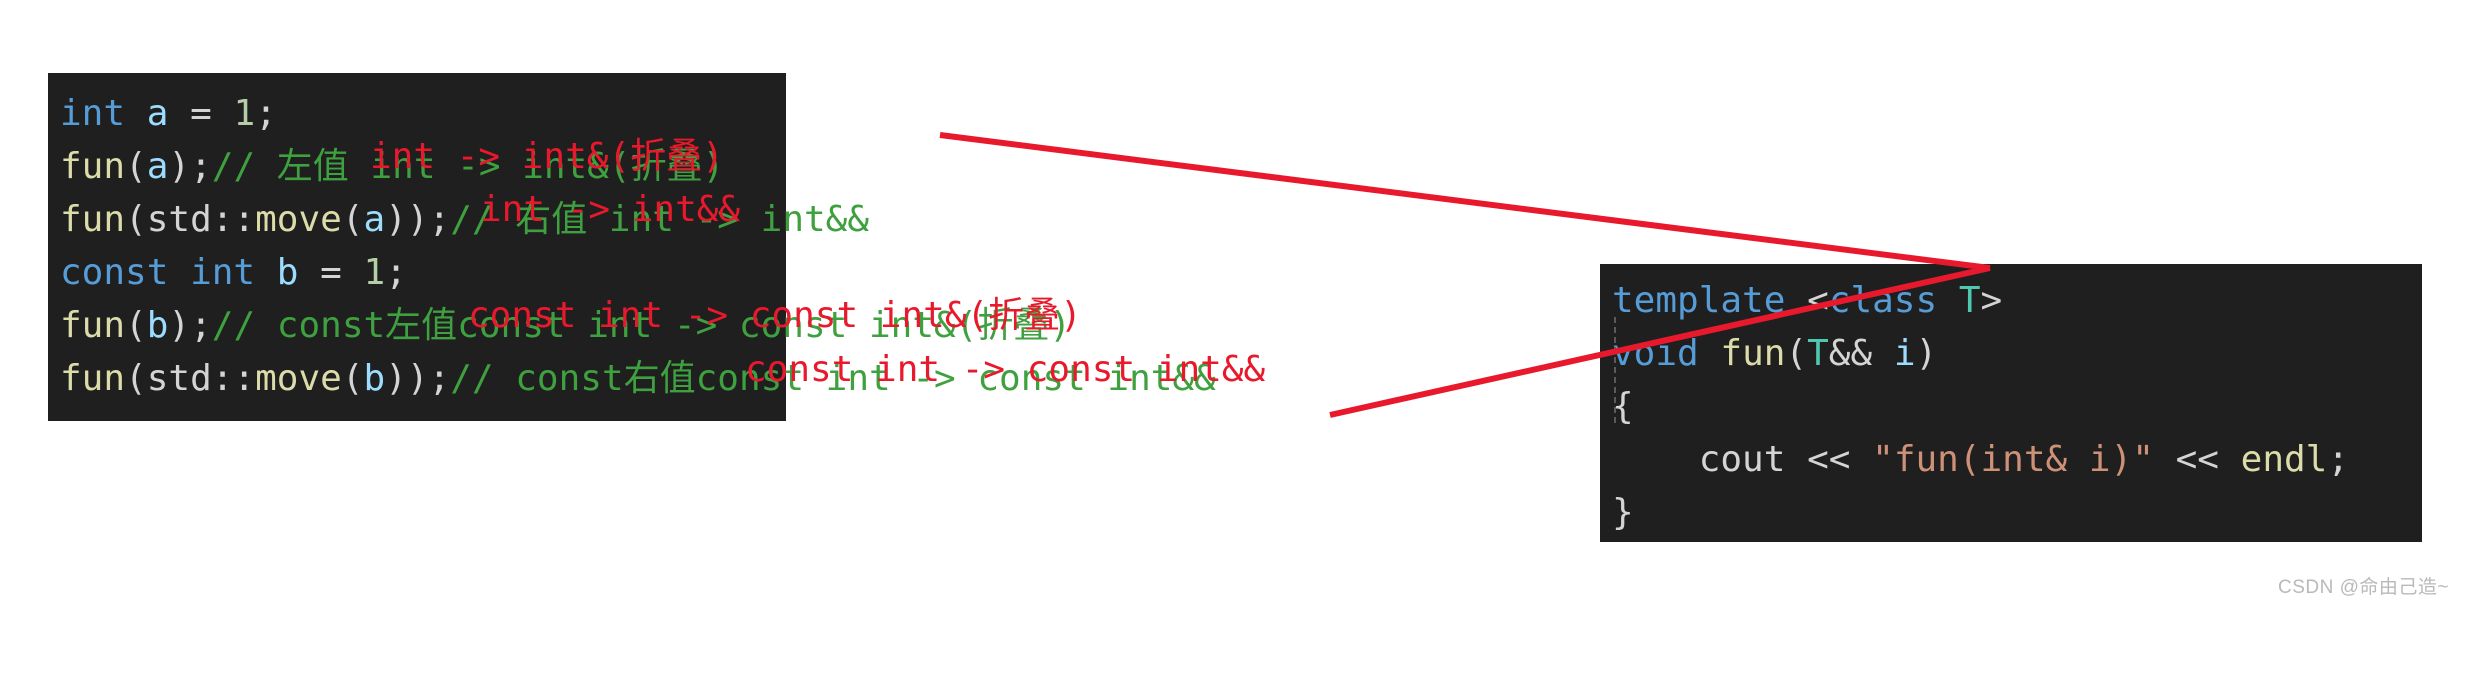 This screenshot has height=698, width=2467. Describe the element at coordinates (2017, 300) in the screenshot. I see `code-line: template <class T>` at that location.